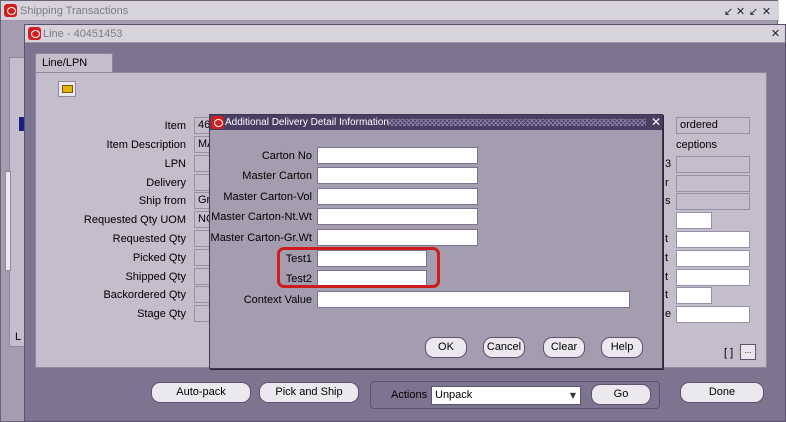 The image size is (786, 422). What do you see at coordinates (397, 155) in the screenshot?
I see `carton-no-field` at bounding box center [397, 155].